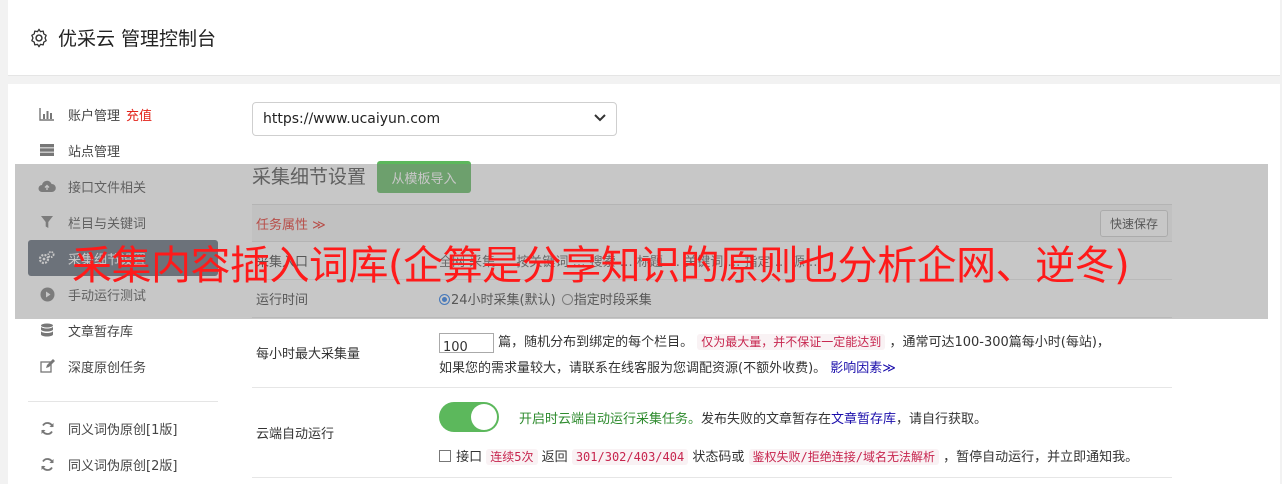 The width and height of the screenshot is (1282, 484). I want to click on note-pill: 鉴权失败/拒绝连接/域名无法解析, so click(843, 457).